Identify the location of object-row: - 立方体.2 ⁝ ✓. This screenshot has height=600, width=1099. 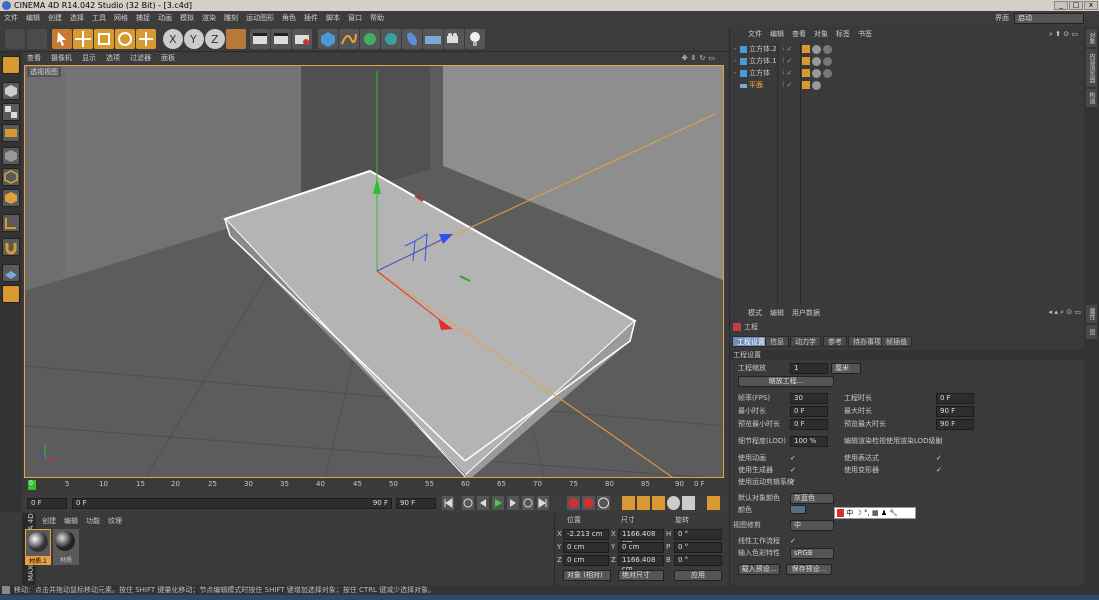
(907, 49).